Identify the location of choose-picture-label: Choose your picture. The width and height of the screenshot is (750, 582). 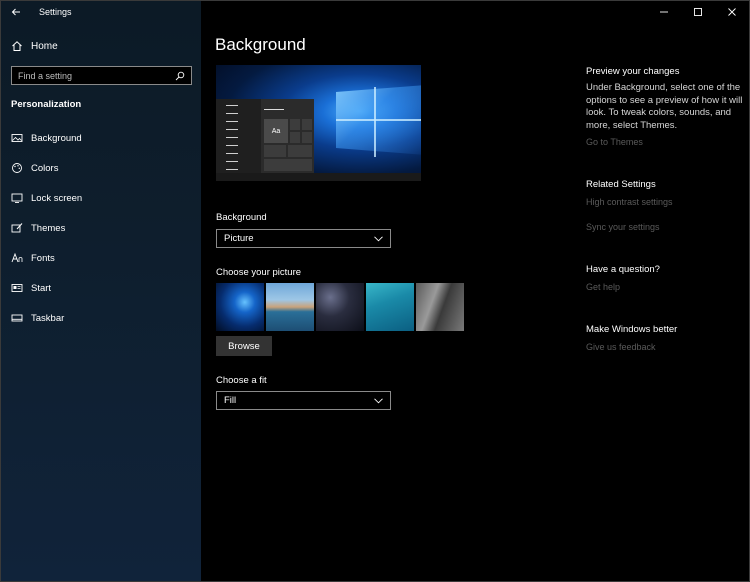
(259, 272).